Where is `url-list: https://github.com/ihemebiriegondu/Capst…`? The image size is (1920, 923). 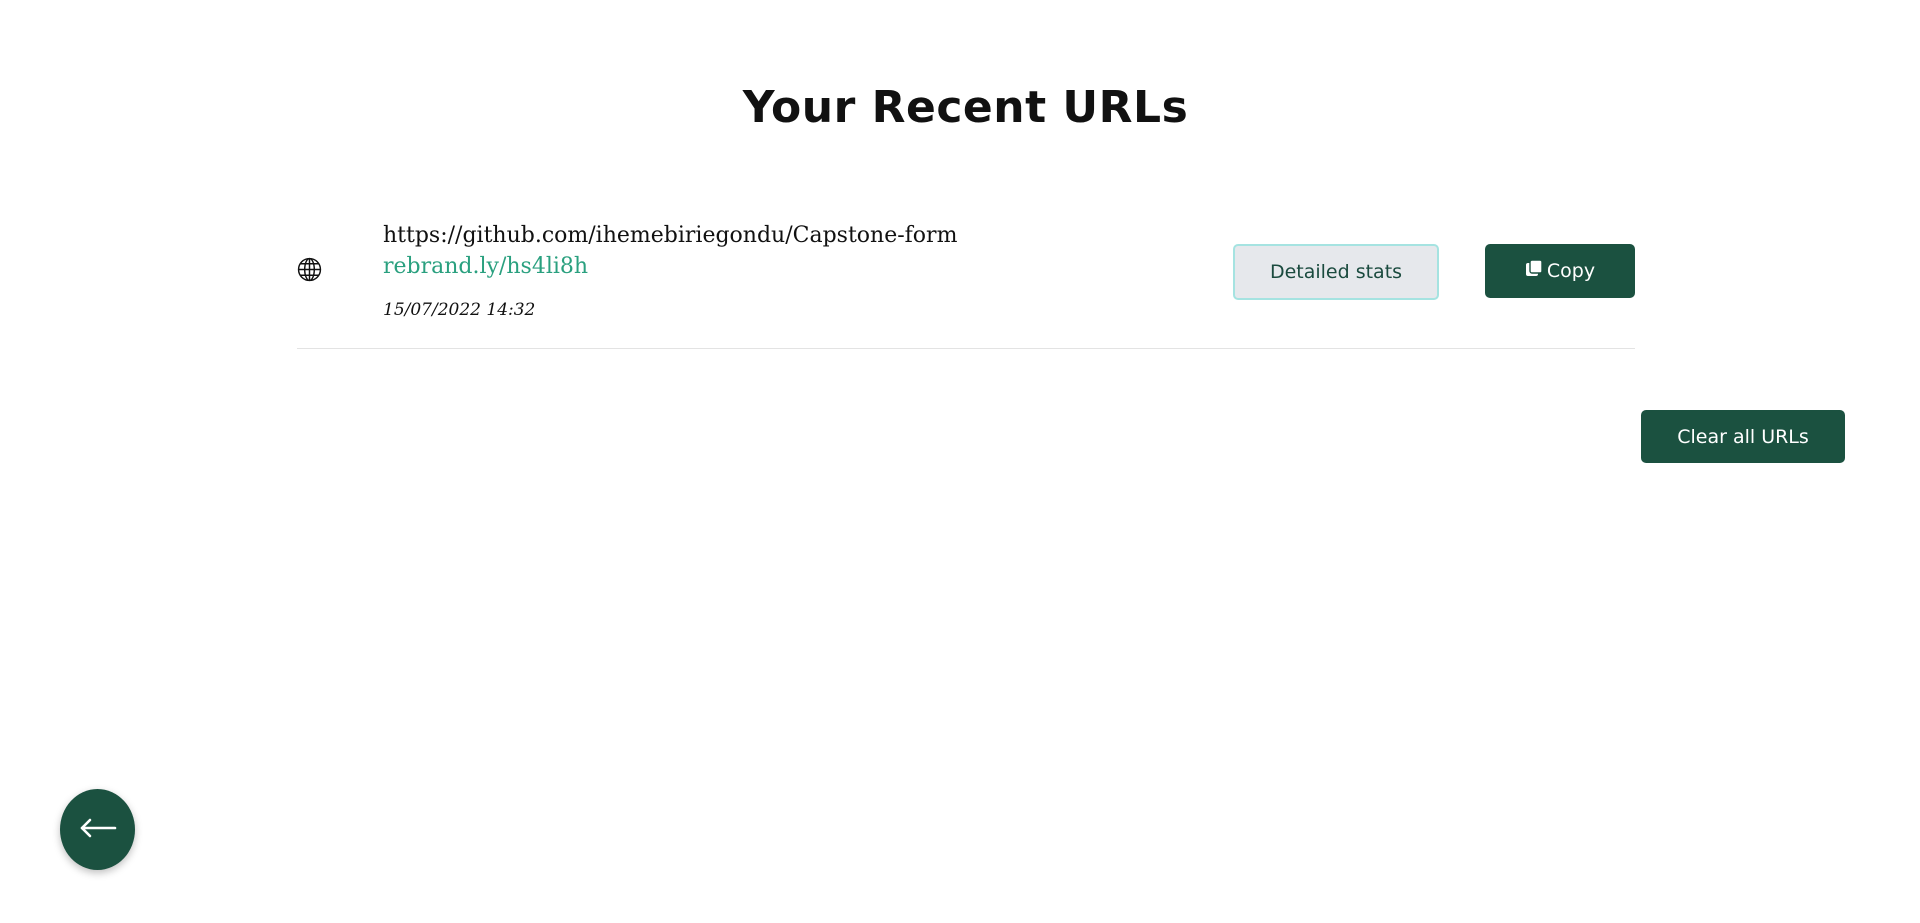
url-list: https://github.com/ihemebiriegondu/Capst… is located at coordinates (966, 282).